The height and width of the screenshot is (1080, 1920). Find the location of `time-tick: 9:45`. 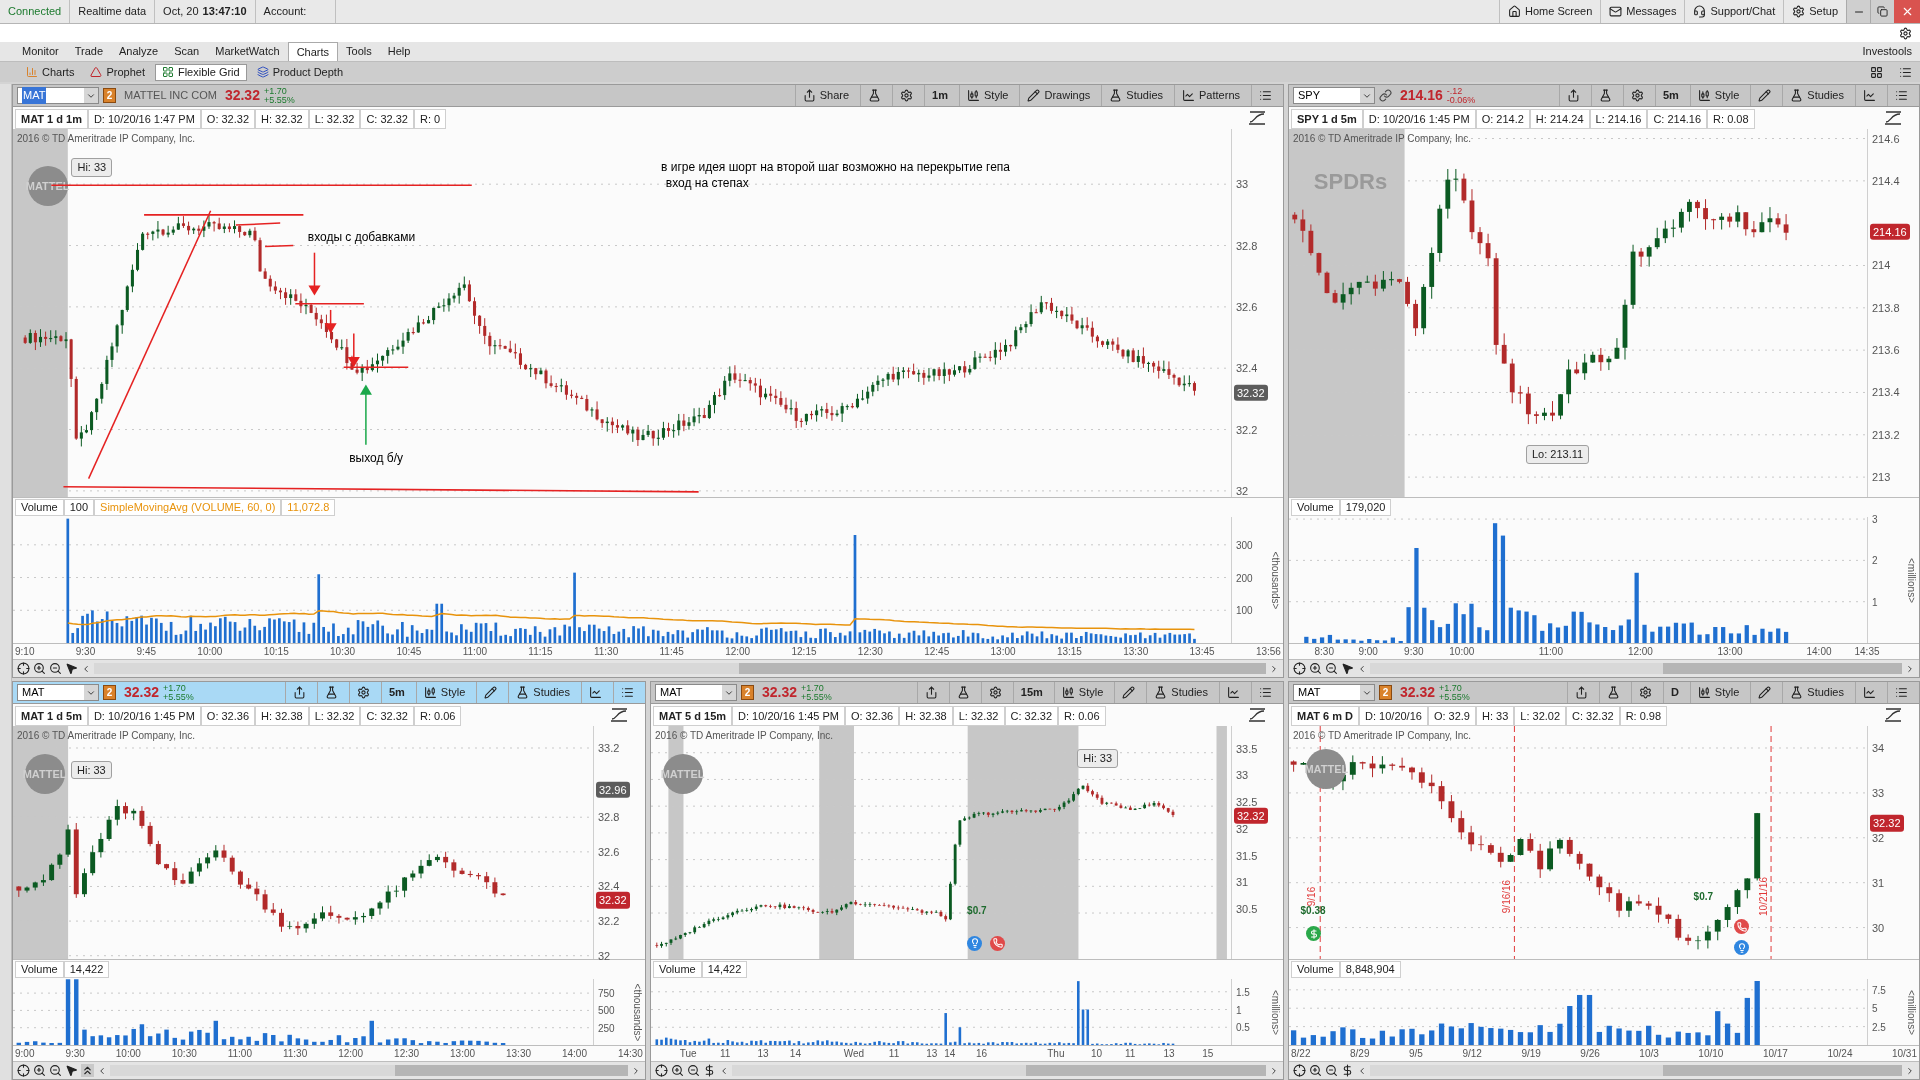

time-tick: 9:45 is located at coordinates (146, 652).